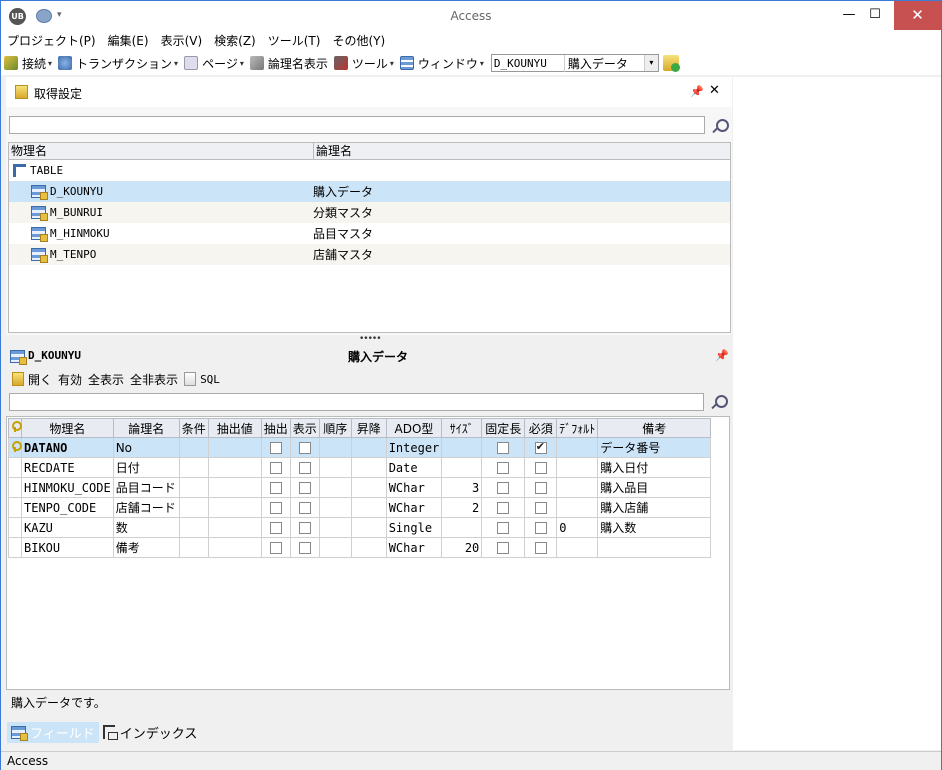 The image size is (942, 770). What do you see at coordinates (235, 41) in the screenshot?
I see `menu-search: 検索(Z)` at bounding box center [235, 41].